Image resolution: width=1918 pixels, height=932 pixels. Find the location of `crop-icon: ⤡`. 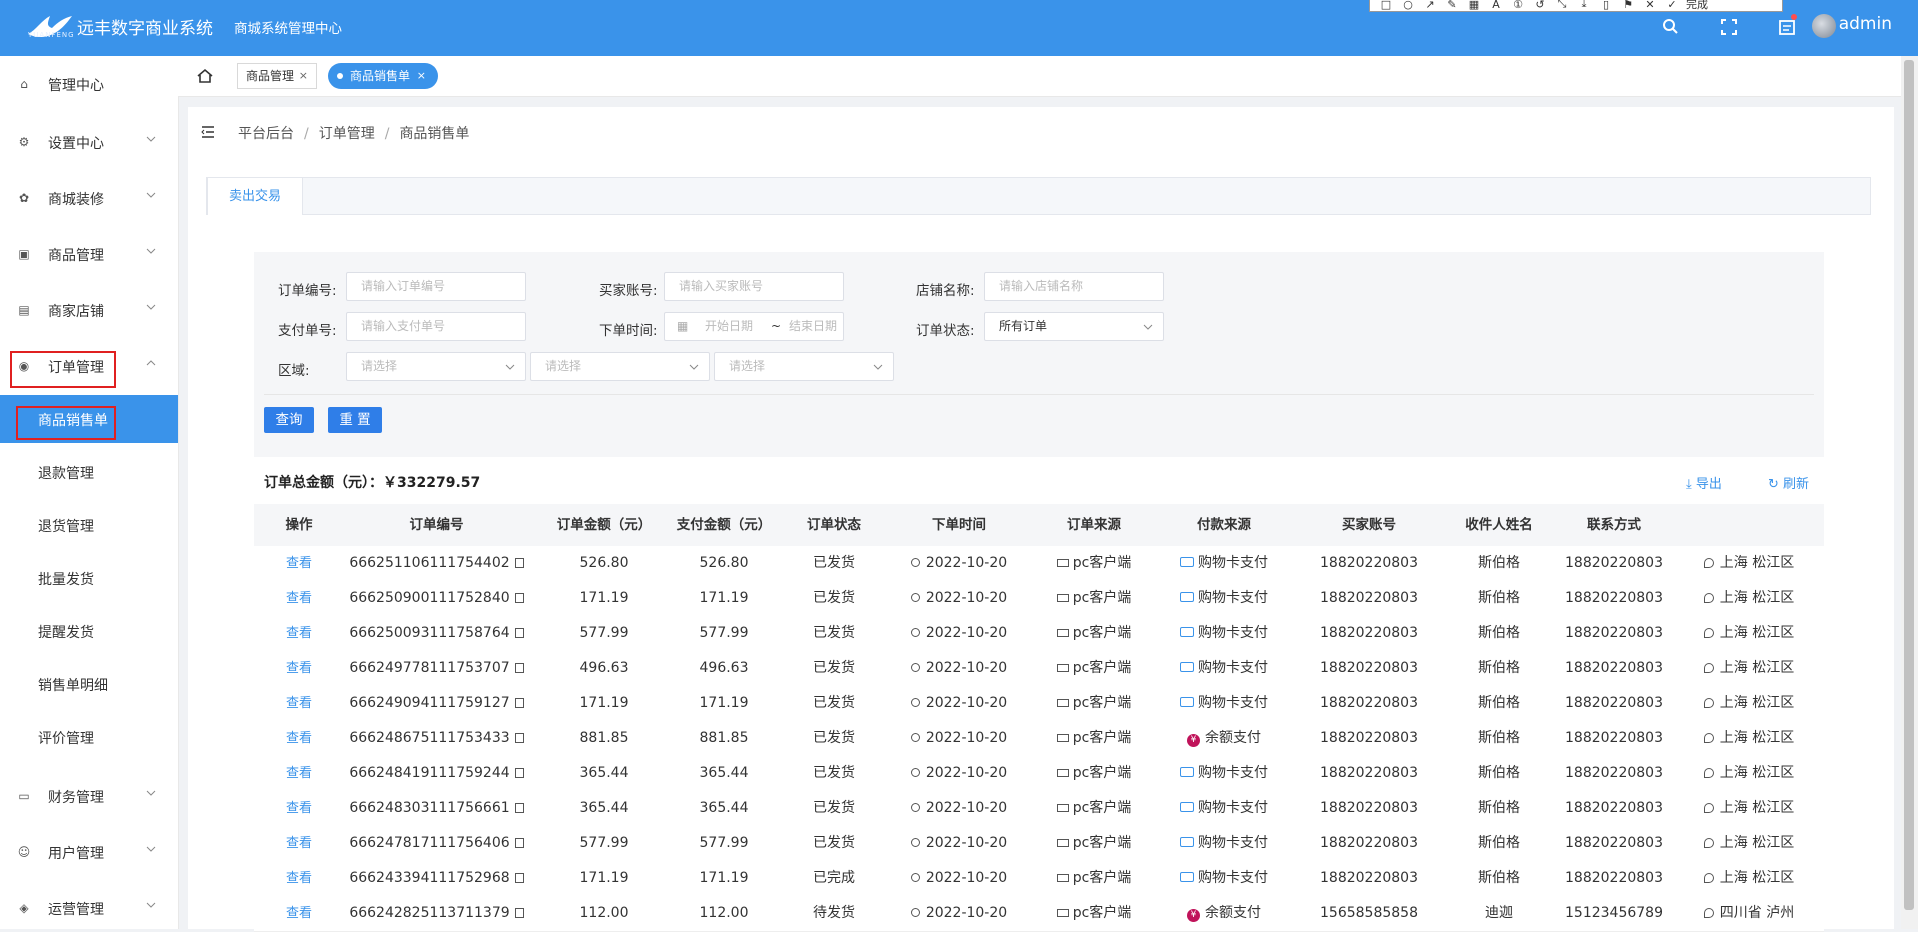

crop-icon: ⤡ is located at coordinates (1562, 5).